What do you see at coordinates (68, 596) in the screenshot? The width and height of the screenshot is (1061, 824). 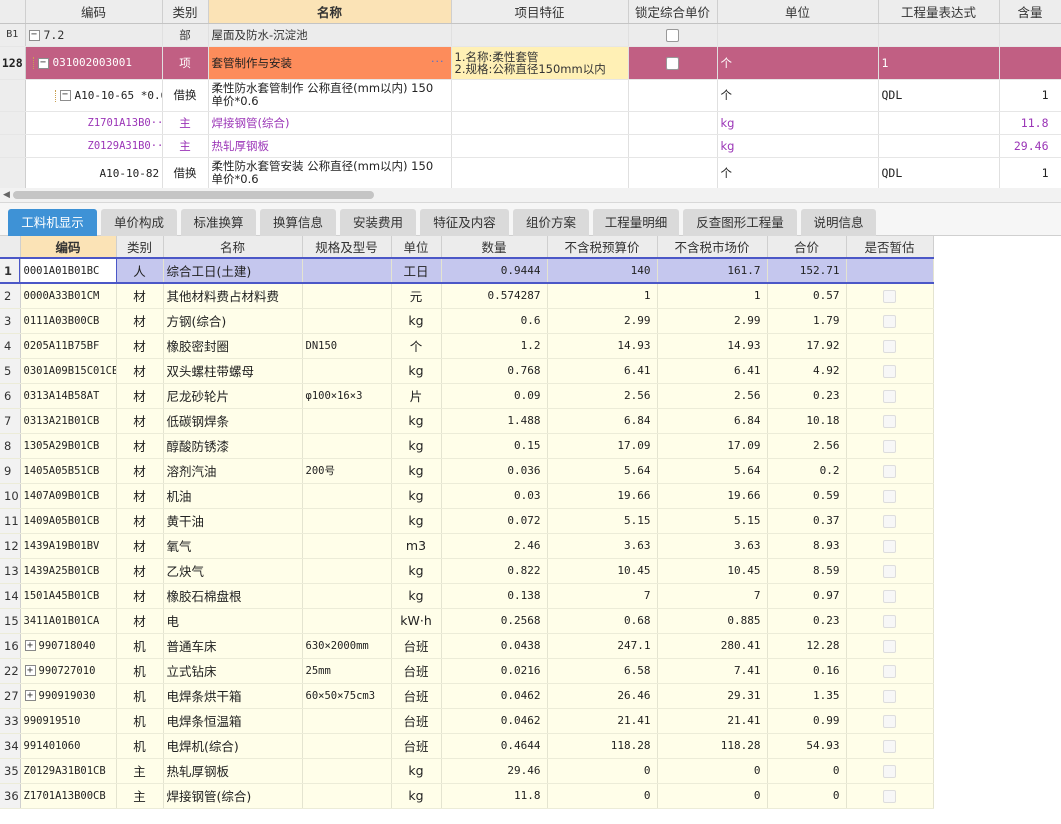 I see `code-cell: 1501A45B01CB` at bounding box center [68, 596].